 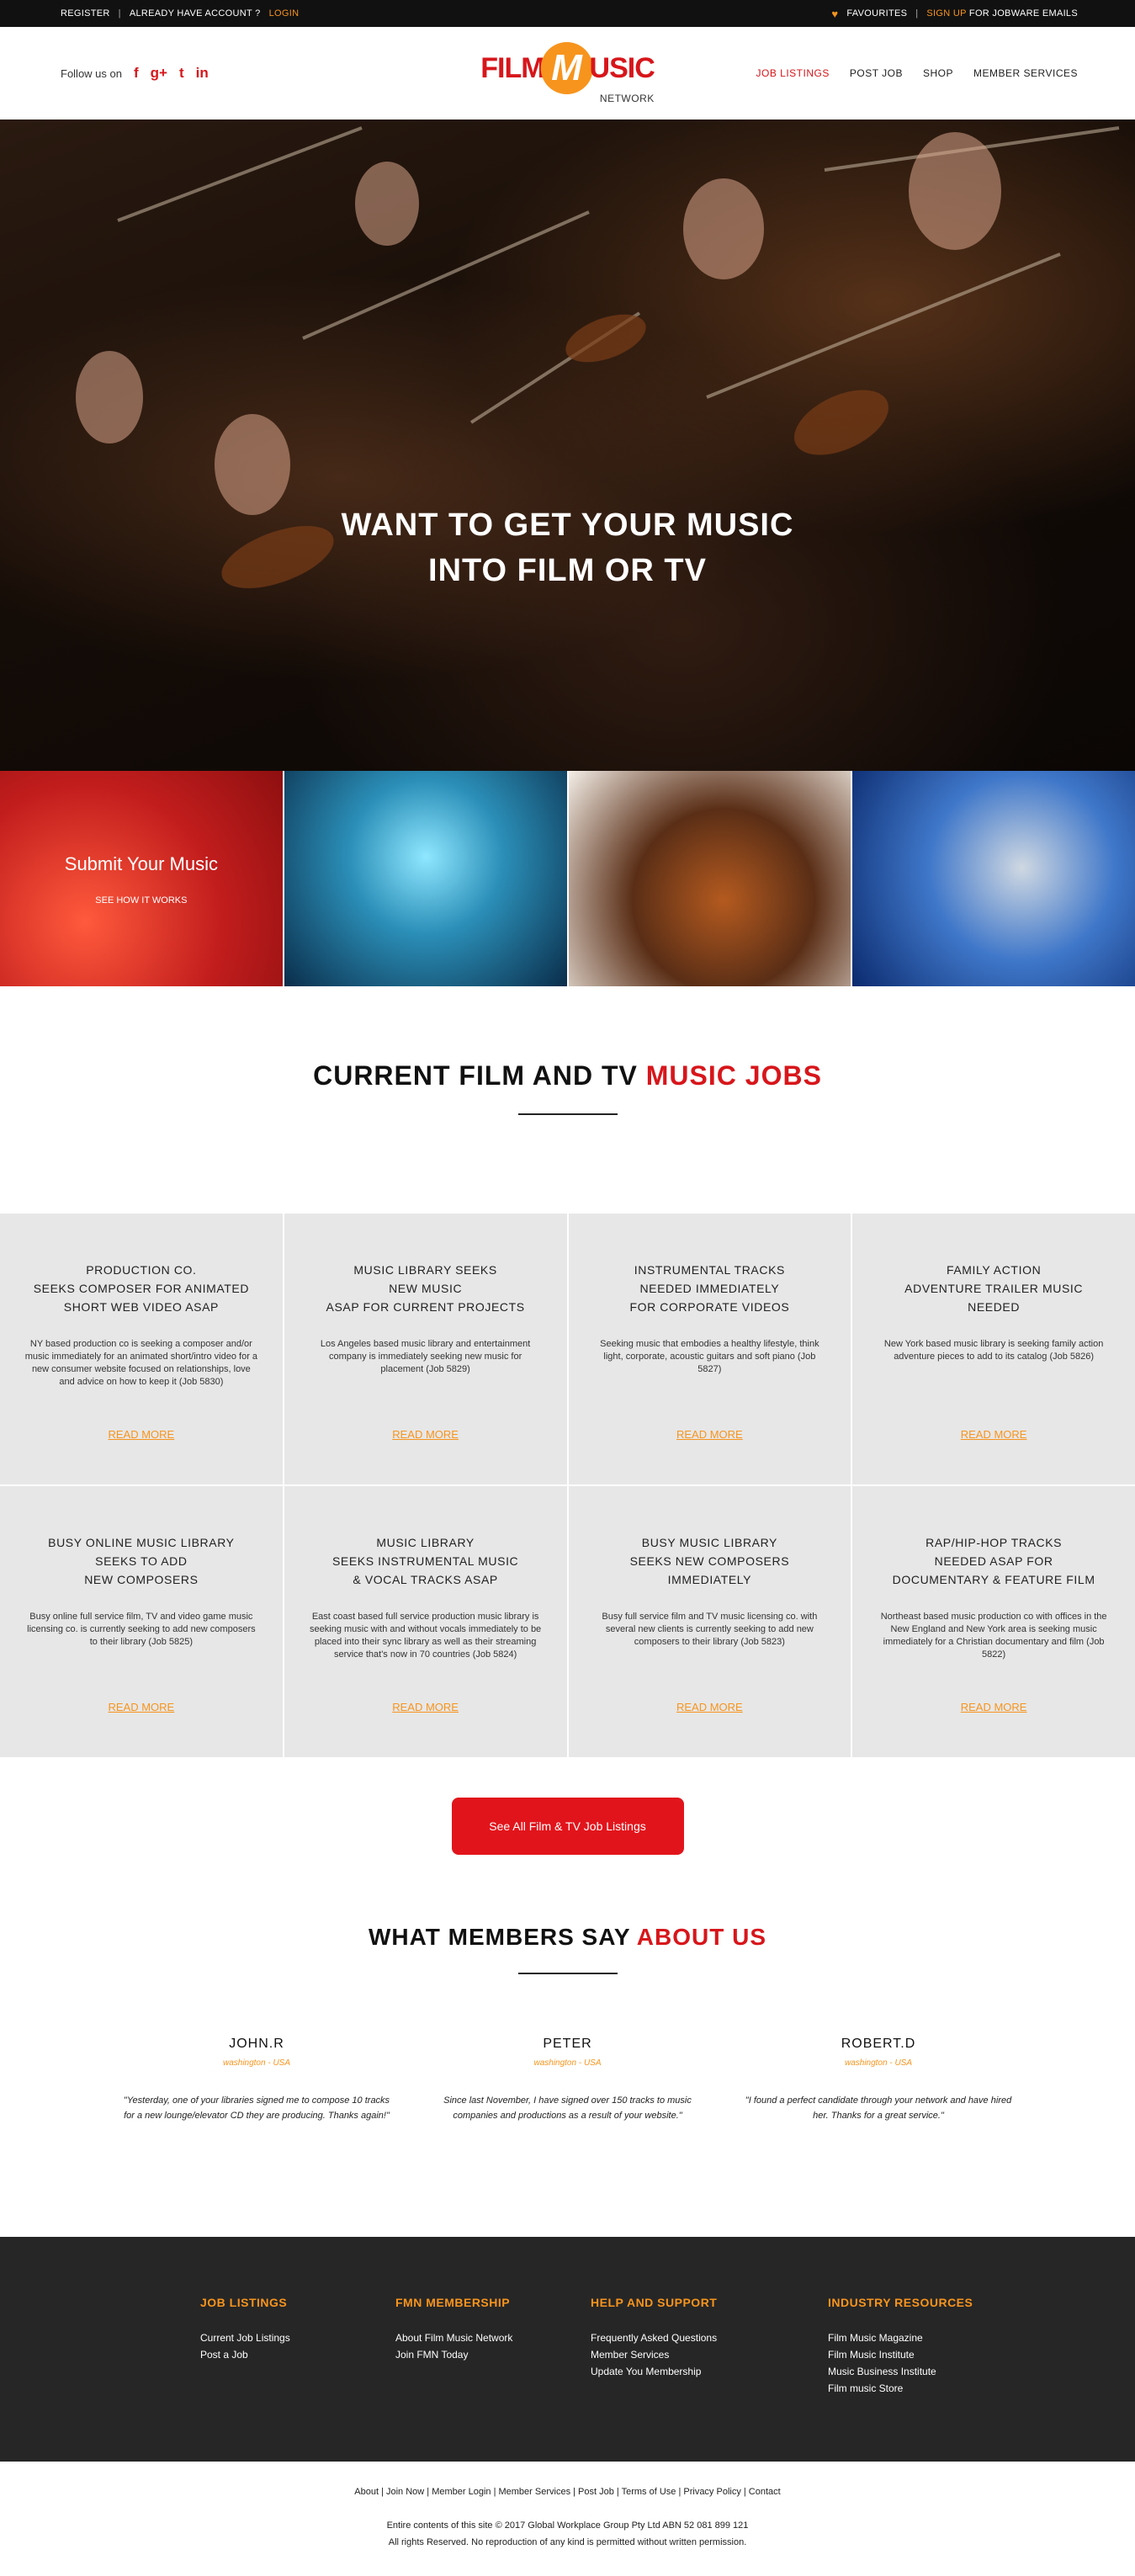 What do you see at coordinates (284, 13) in the screenshot?
I see `login-link: LOGIN` at bounding box center [284, 13].